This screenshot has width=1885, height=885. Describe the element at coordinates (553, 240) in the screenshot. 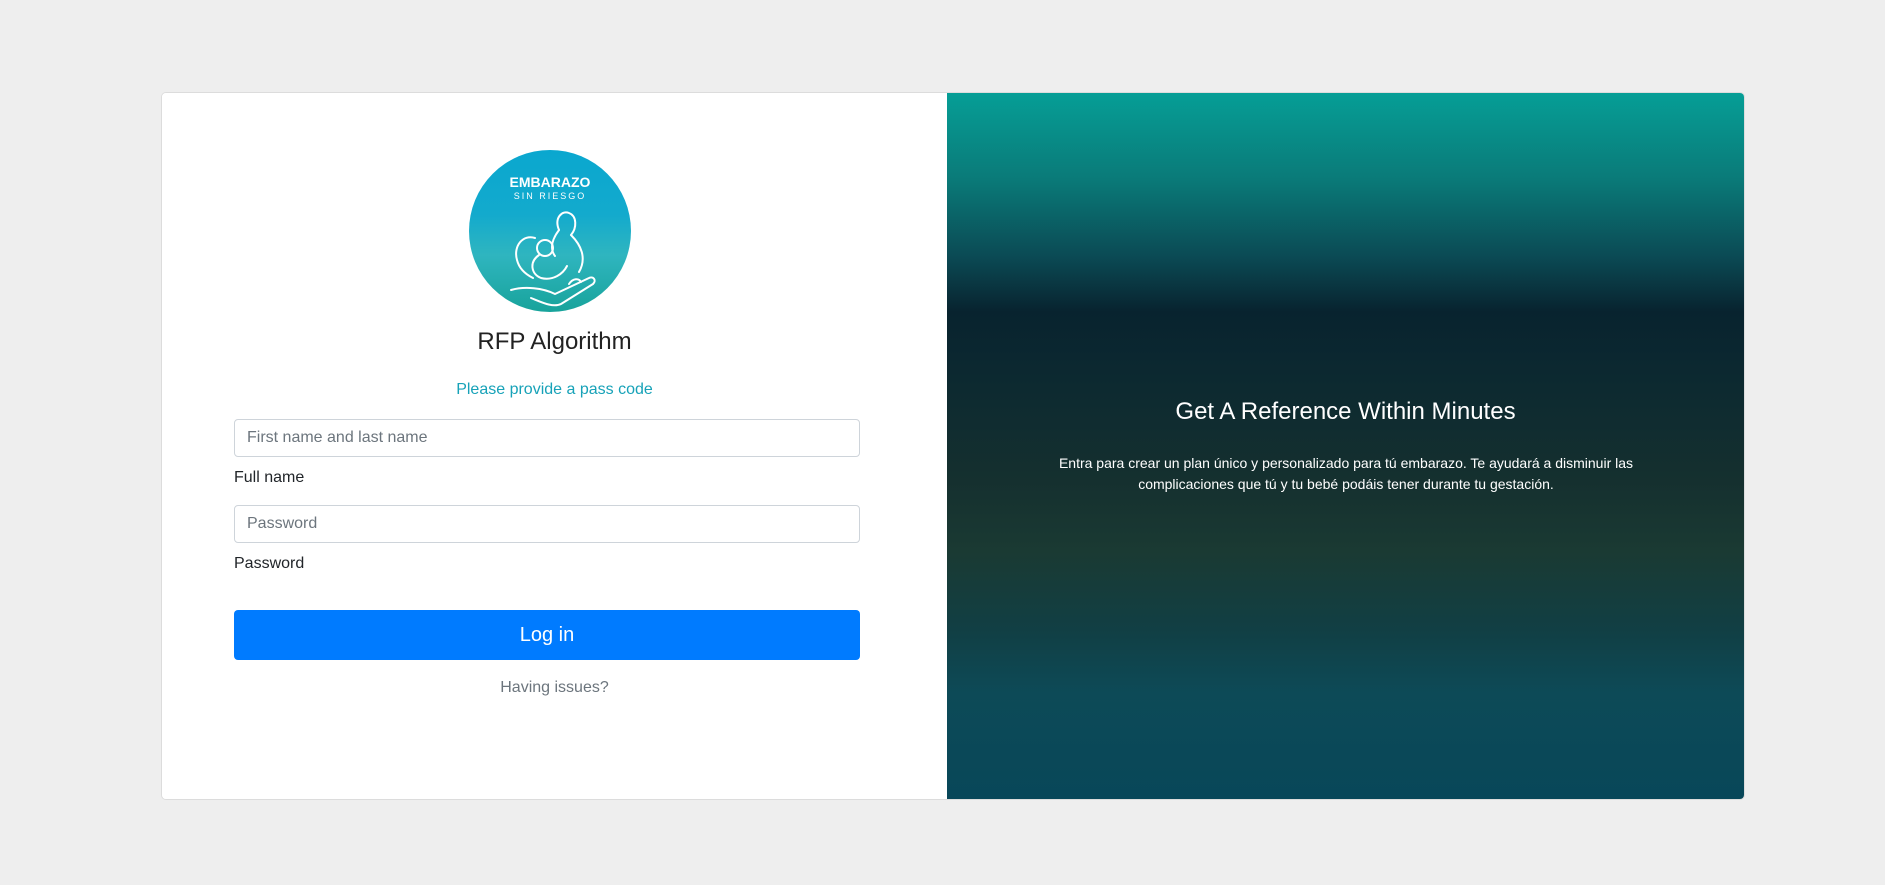

I see `mother-child-hand-icon: EMBARAZO SIN RIESGO` at that location.